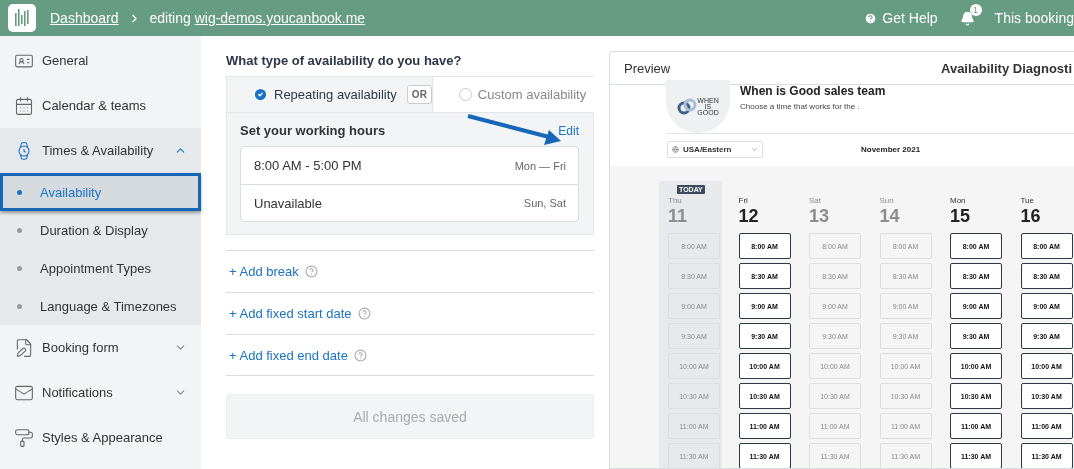 This screenshot has height=469, width=1074. I want to click on bars-logo-icon, so click(22, 18).